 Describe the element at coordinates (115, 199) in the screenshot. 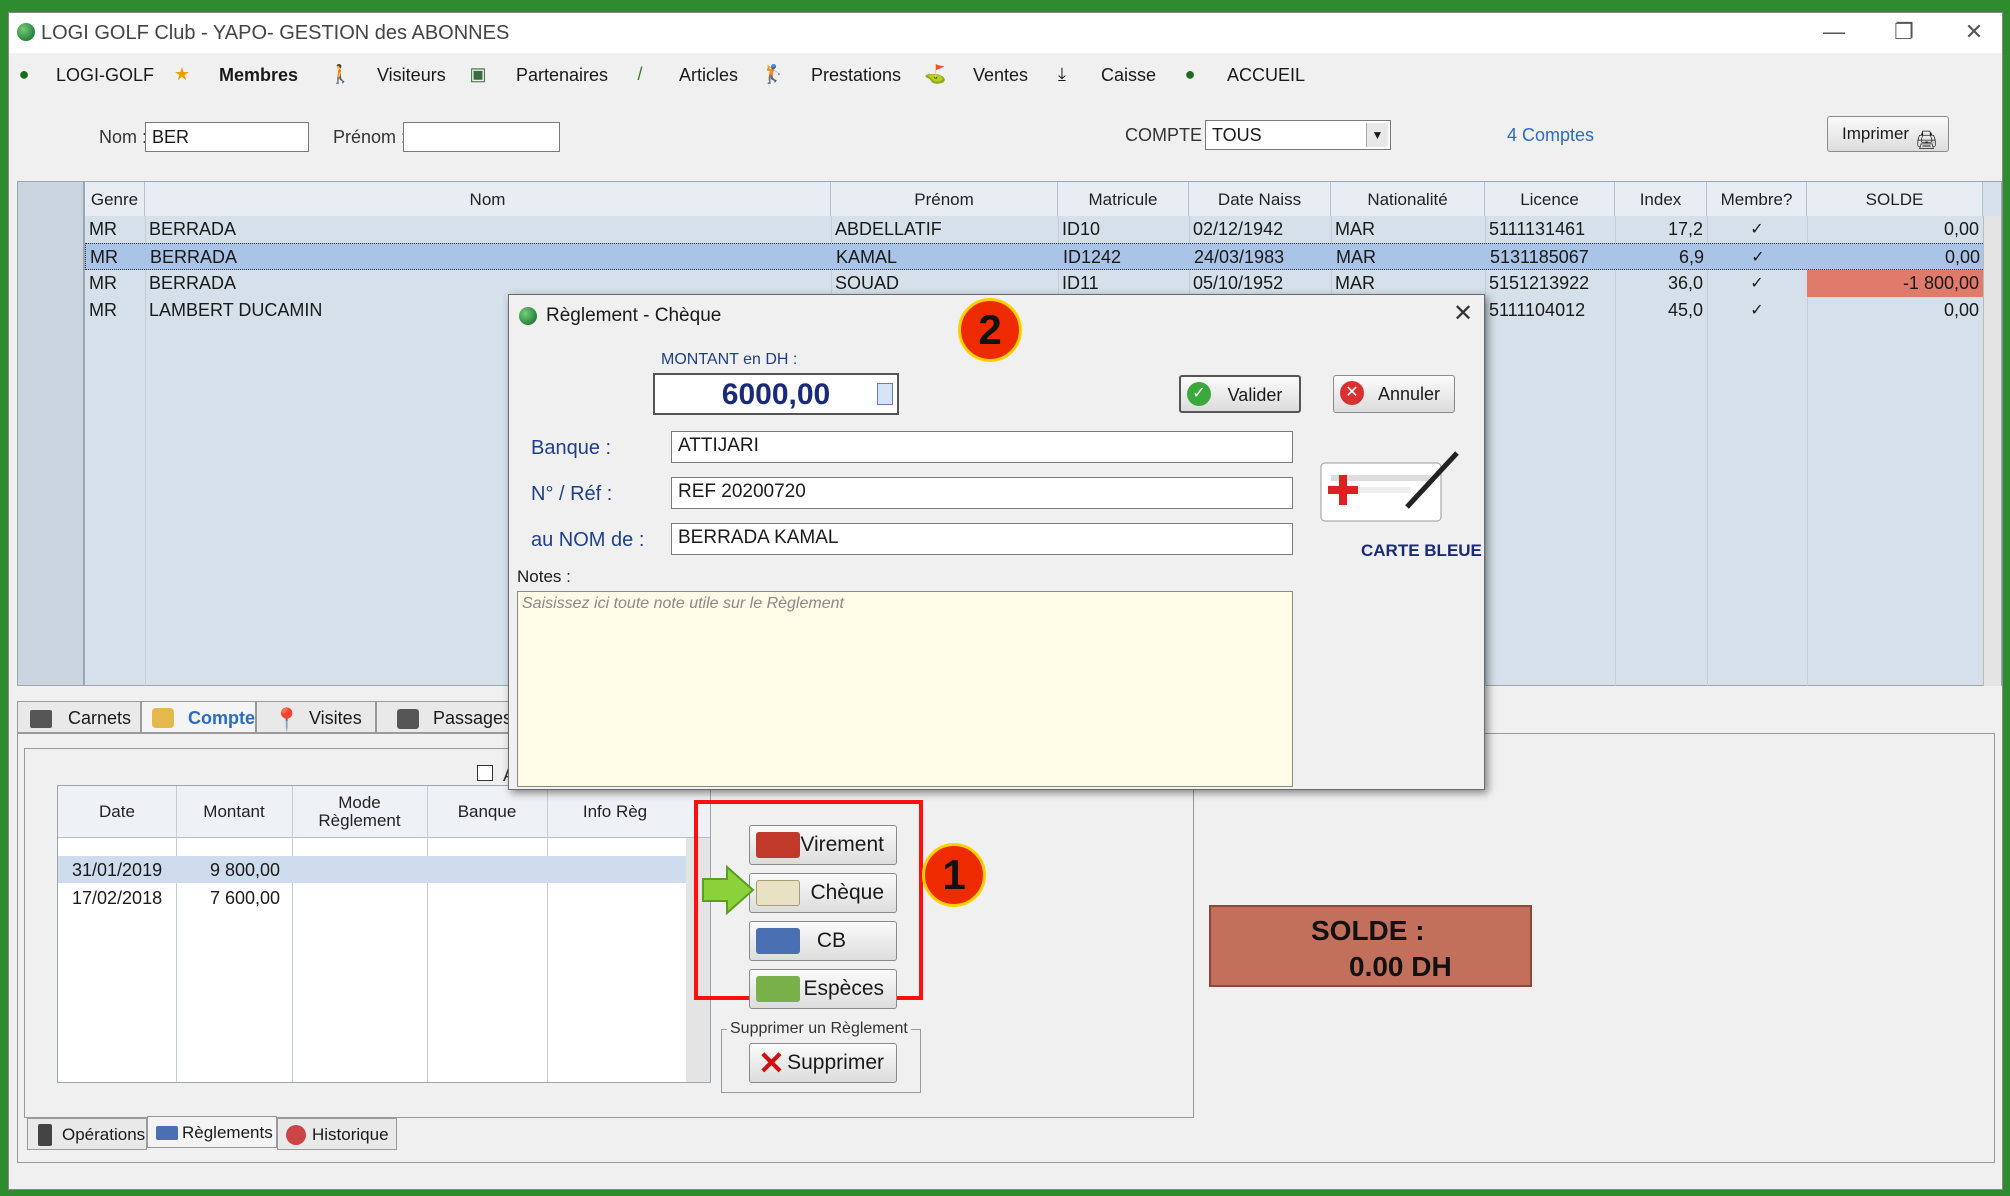

I see `header-genre: Genre` at that location.